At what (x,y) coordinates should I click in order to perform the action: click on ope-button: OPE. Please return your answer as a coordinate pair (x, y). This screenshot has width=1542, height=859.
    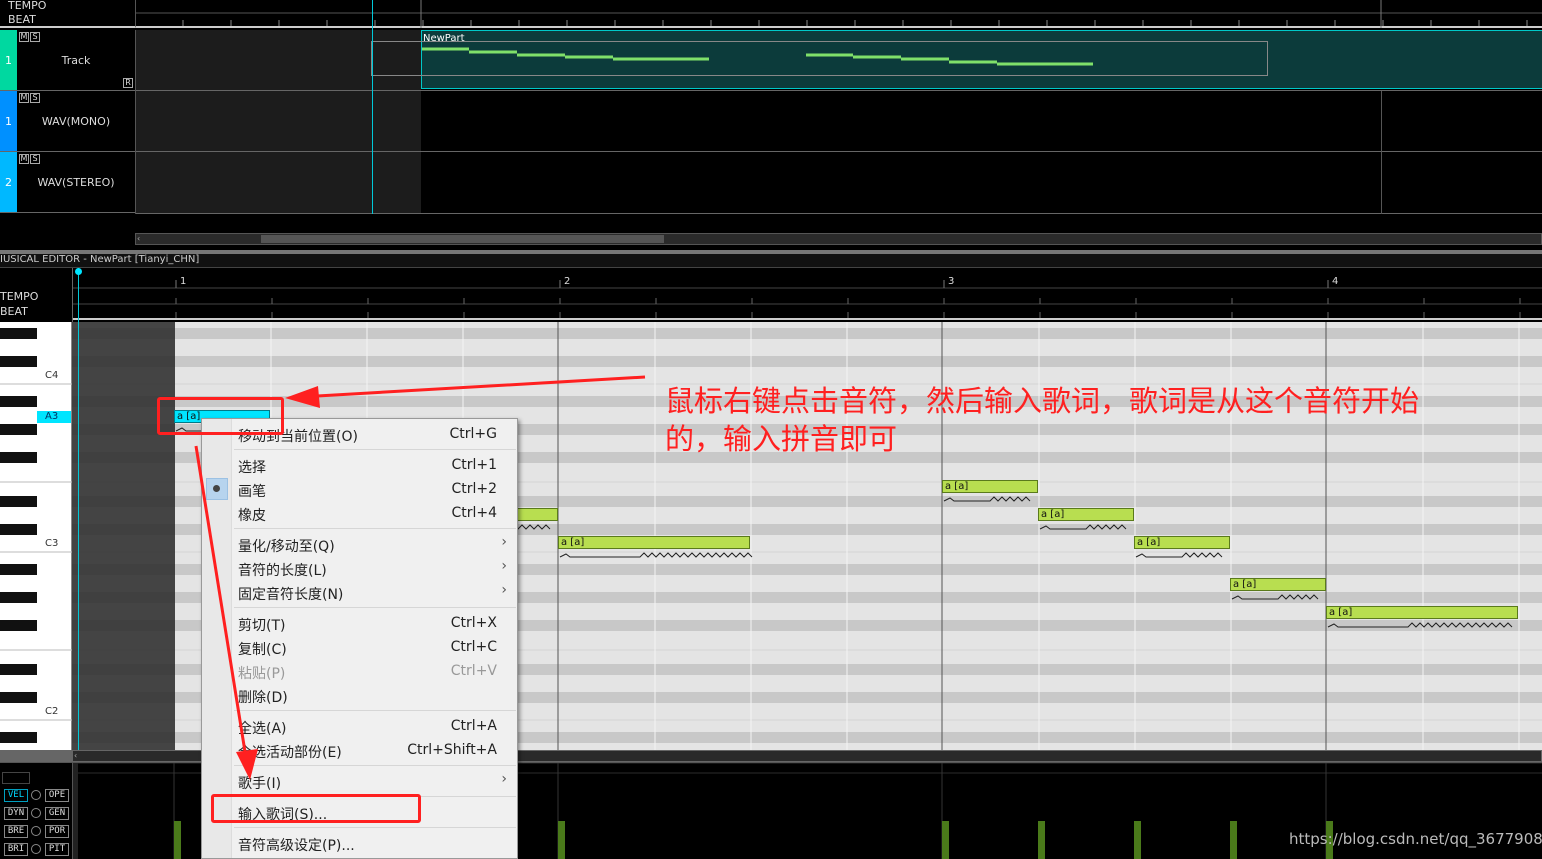
    Looking at the image, I should click on (57, 795).